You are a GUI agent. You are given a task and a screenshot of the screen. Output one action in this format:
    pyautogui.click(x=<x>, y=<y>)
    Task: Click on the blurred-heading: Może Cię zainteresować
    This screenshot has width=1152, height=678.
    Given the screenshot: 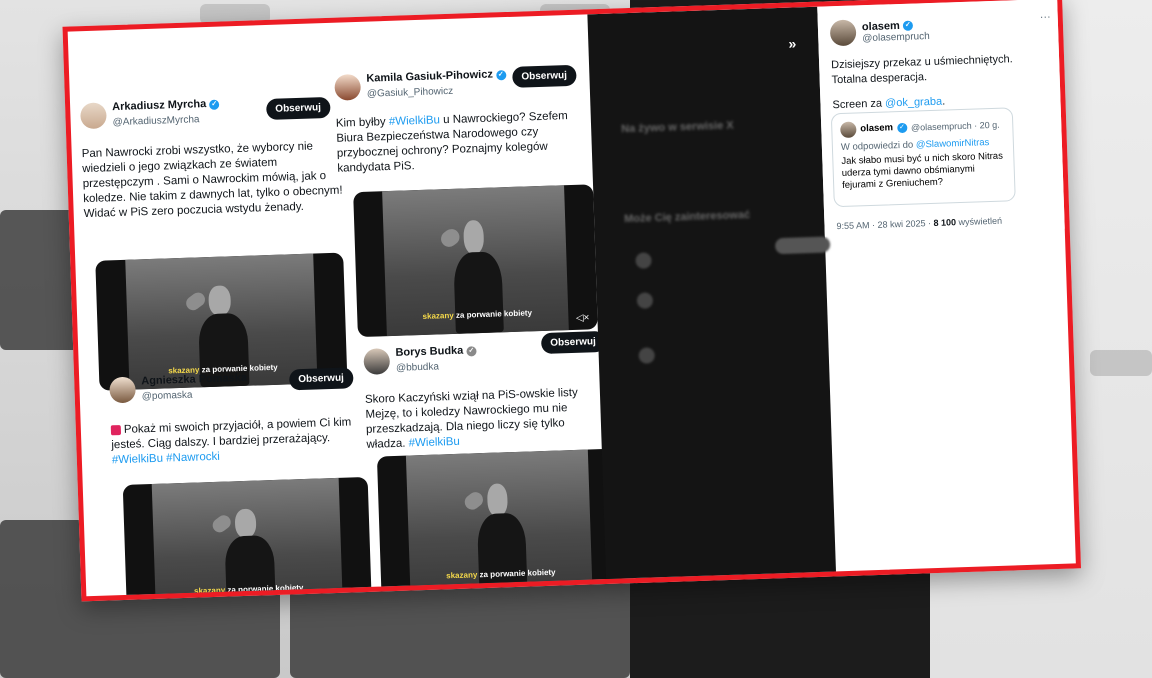 What is the action you would take?
    pyautogui.click(x=687, y=217)
    